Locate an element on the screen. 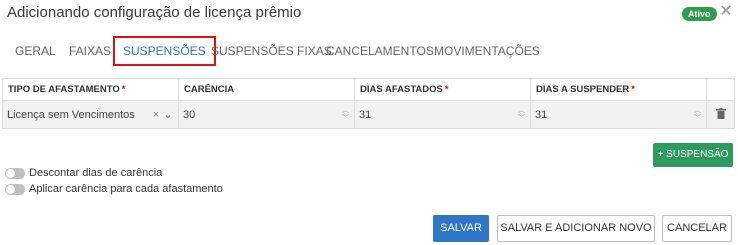  header-carencia: CARÊNCIA is located at coordinates (266, 89).